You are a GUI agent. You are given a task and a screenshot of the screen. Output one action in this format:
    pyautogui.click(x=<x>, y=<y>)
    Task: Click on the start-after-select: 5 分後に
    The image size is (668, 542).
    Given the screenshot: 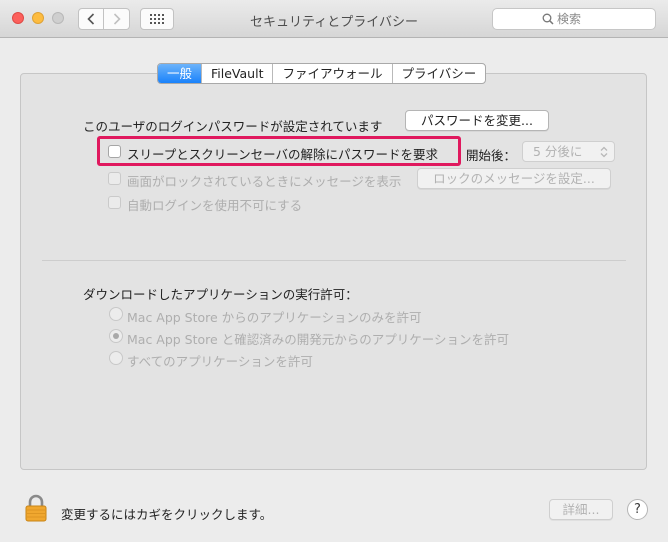 What is the action you would take?
    pyautogui.click(x=568, y=151)
    